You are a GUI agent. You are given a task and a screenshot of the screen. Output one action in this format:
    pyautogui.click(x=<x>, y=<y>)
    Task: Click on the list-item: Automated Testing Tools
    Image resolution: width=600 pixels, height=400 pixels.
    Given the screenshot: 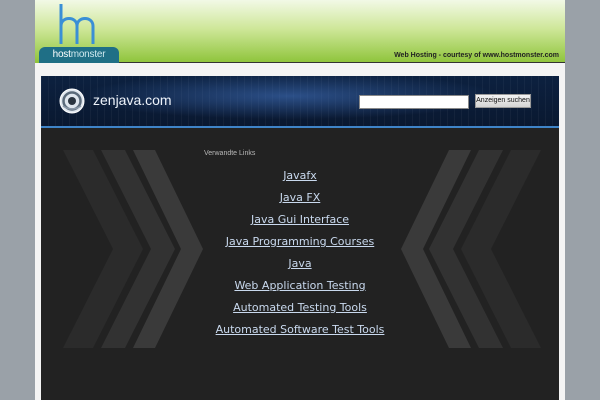 What is the action you would take?
    pyautogui.click(x=300, y=309)
    